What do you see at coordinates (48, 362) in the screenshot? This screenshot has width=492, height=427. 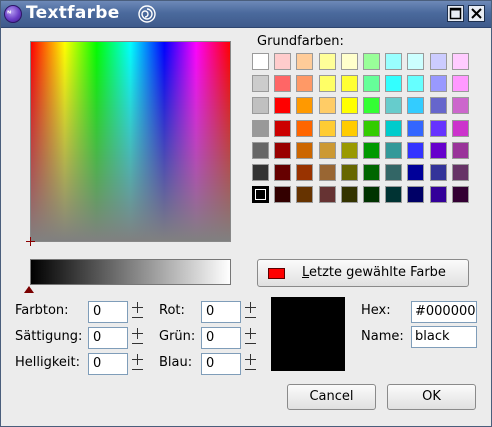 I see `brightness-label: Helligkeit:` at bounding box center [48, 362].